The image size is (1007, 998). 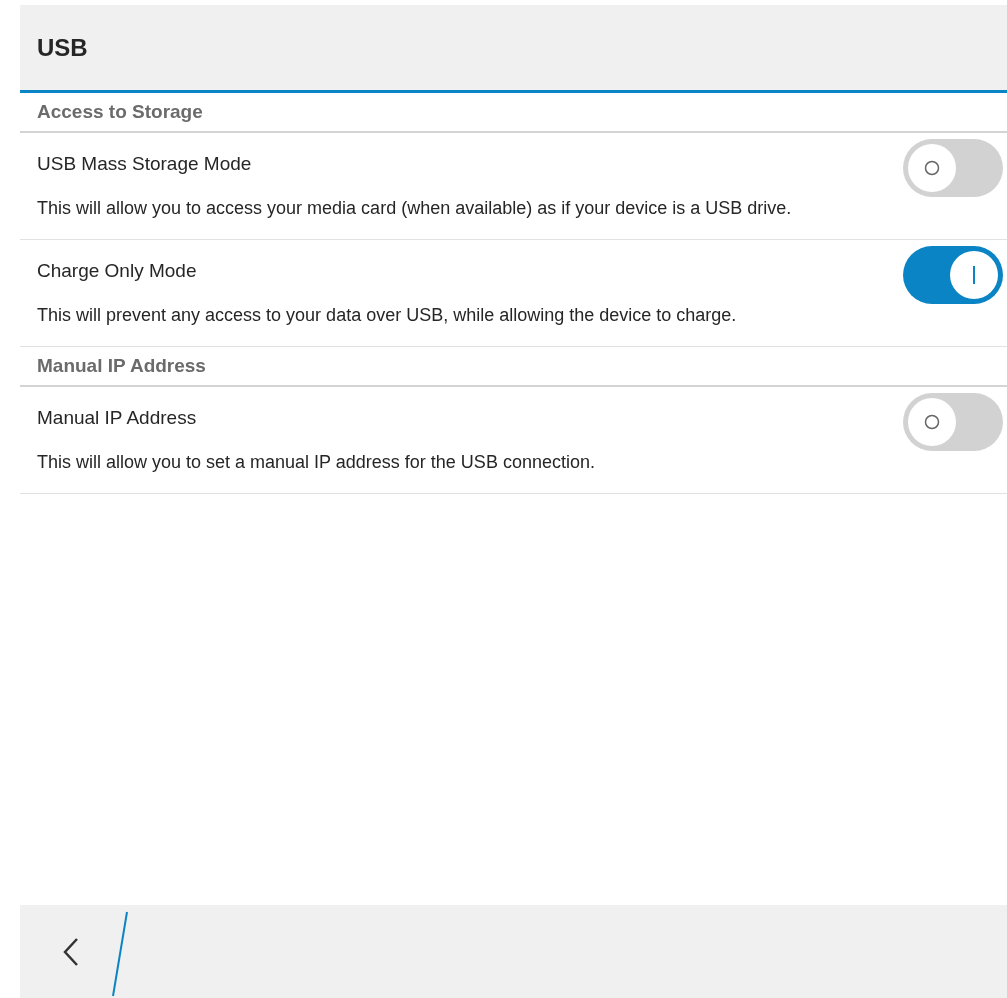 What do you see at coordinates (71, 951) in the screenshot?
I see `back-icon` at bounding box center [71, 951].